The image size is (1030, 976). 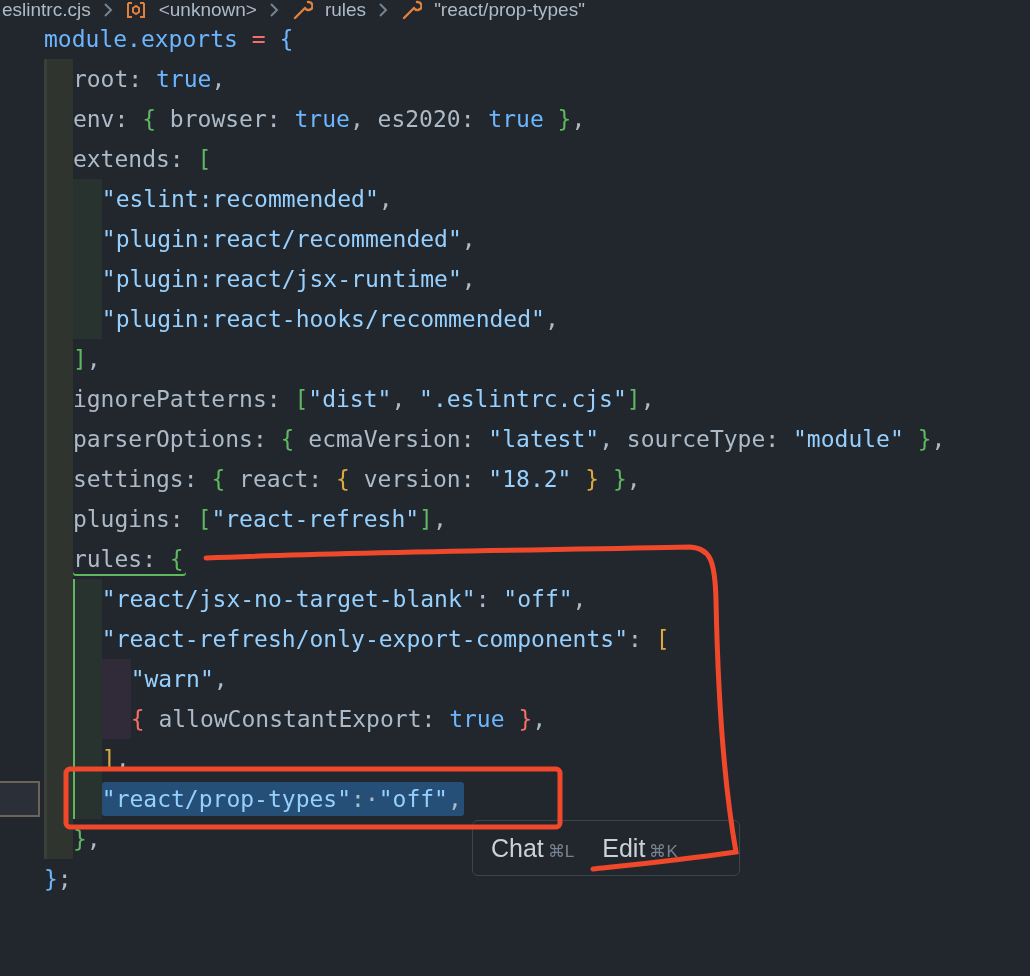 I want to click on code-line: plugins: ["react-refresh"],, so click(x=260, y=519).